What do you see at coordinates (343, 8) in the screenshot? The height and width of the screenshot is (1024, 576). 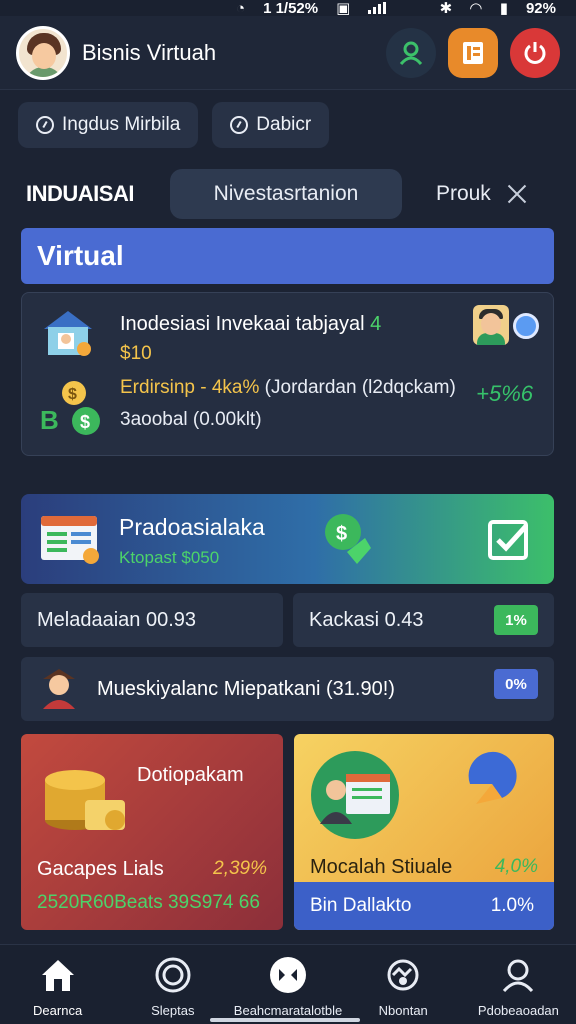 I see `sim-icon: ▣` at bounding box center [343, 8].